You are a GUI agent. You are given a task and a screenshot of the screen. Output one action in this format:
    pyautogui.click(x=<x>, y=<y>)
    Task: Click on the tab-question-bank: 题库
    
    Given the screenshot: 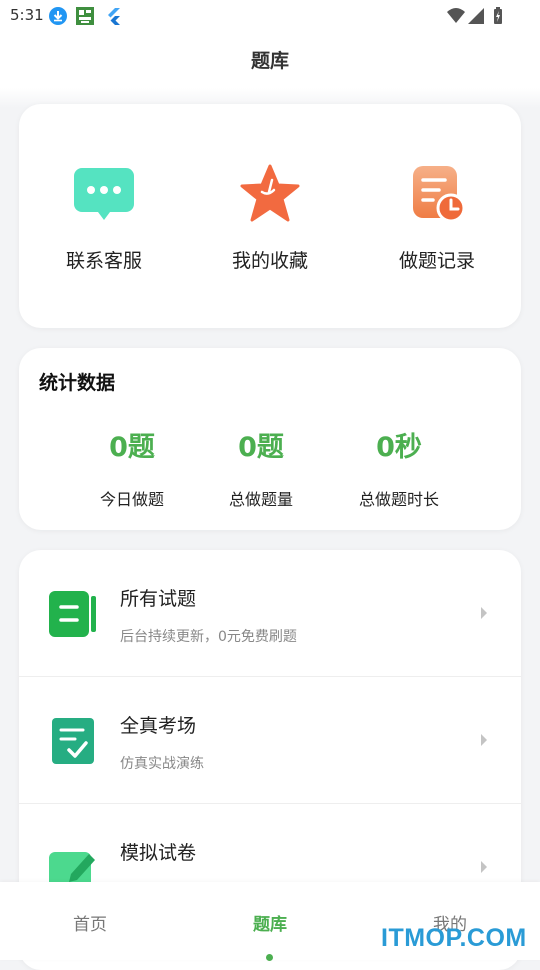 What is the action you would take?
    pyautogui.click(x=270, y=922)
    